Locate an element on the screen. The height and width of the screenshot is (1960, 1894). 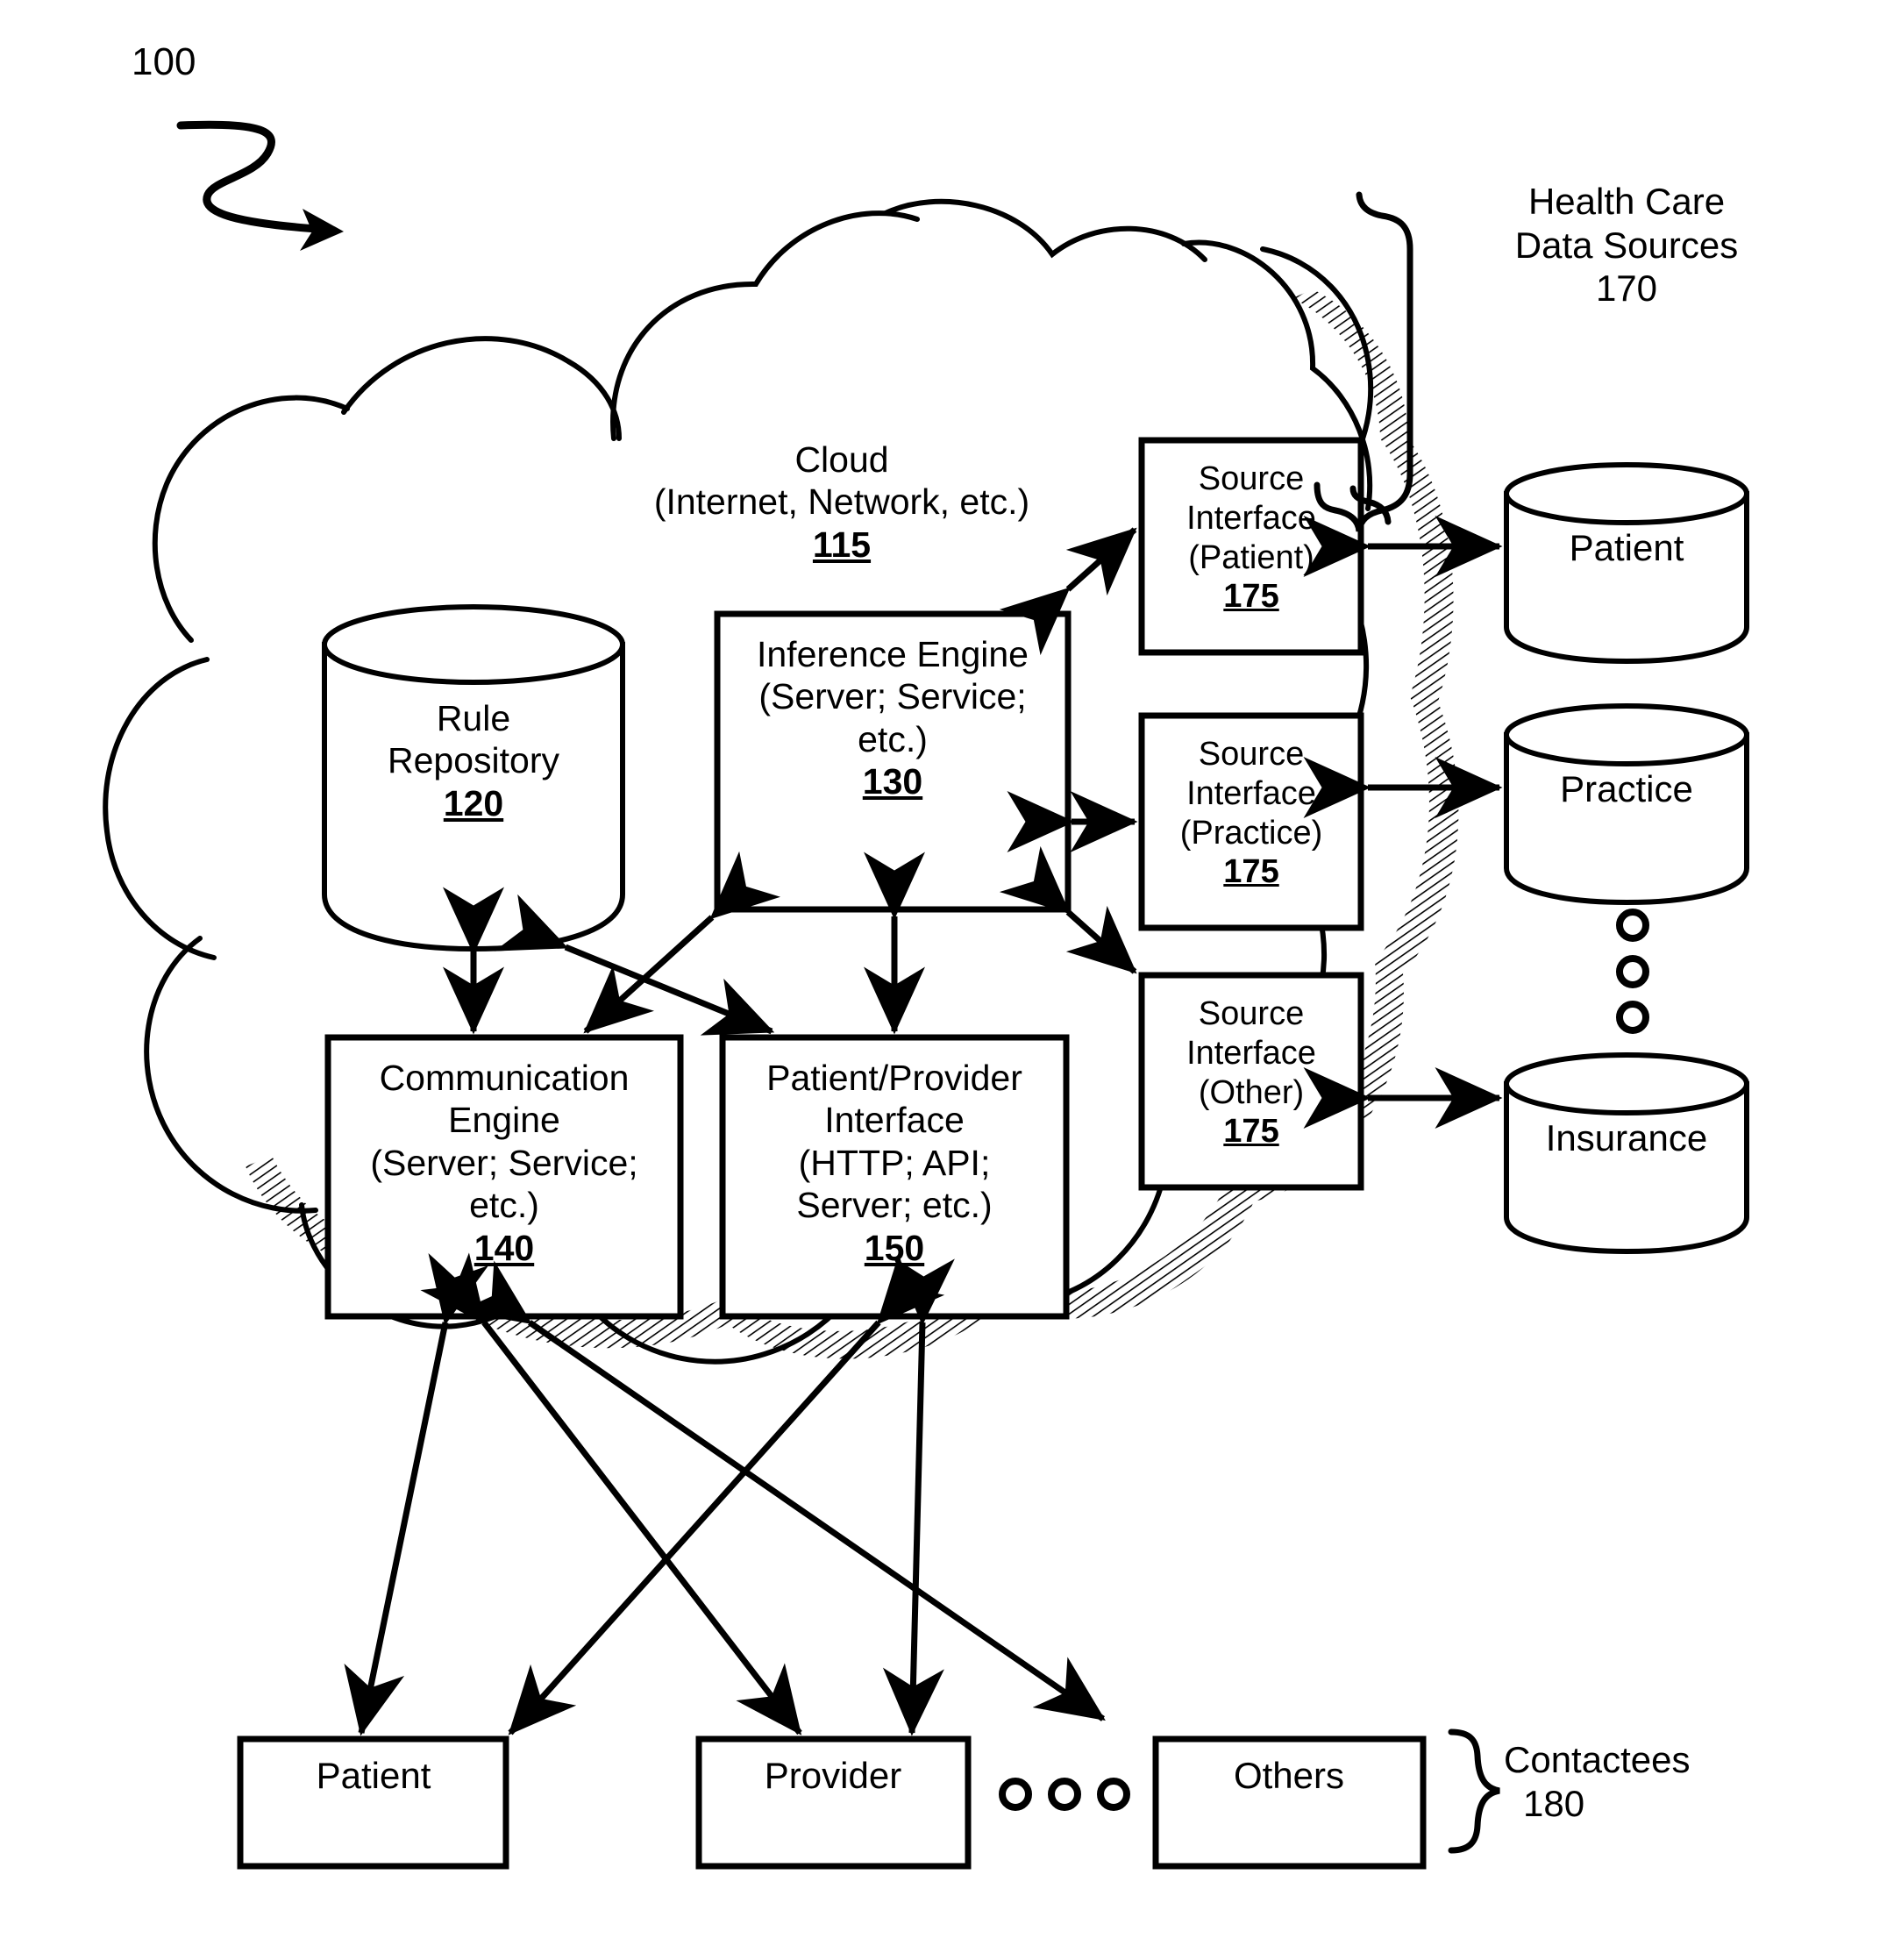
cloud-subtitle: (Internet, Network, etc.) is located at coordinates (841, 502).